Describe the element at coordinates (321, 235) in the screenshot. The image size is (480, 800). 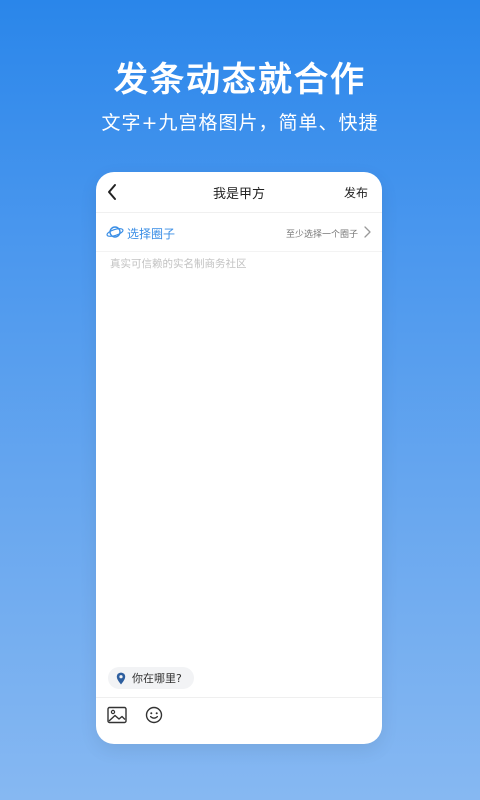
I see `select-circle-hint: 至少选择一个圈子` at that location.